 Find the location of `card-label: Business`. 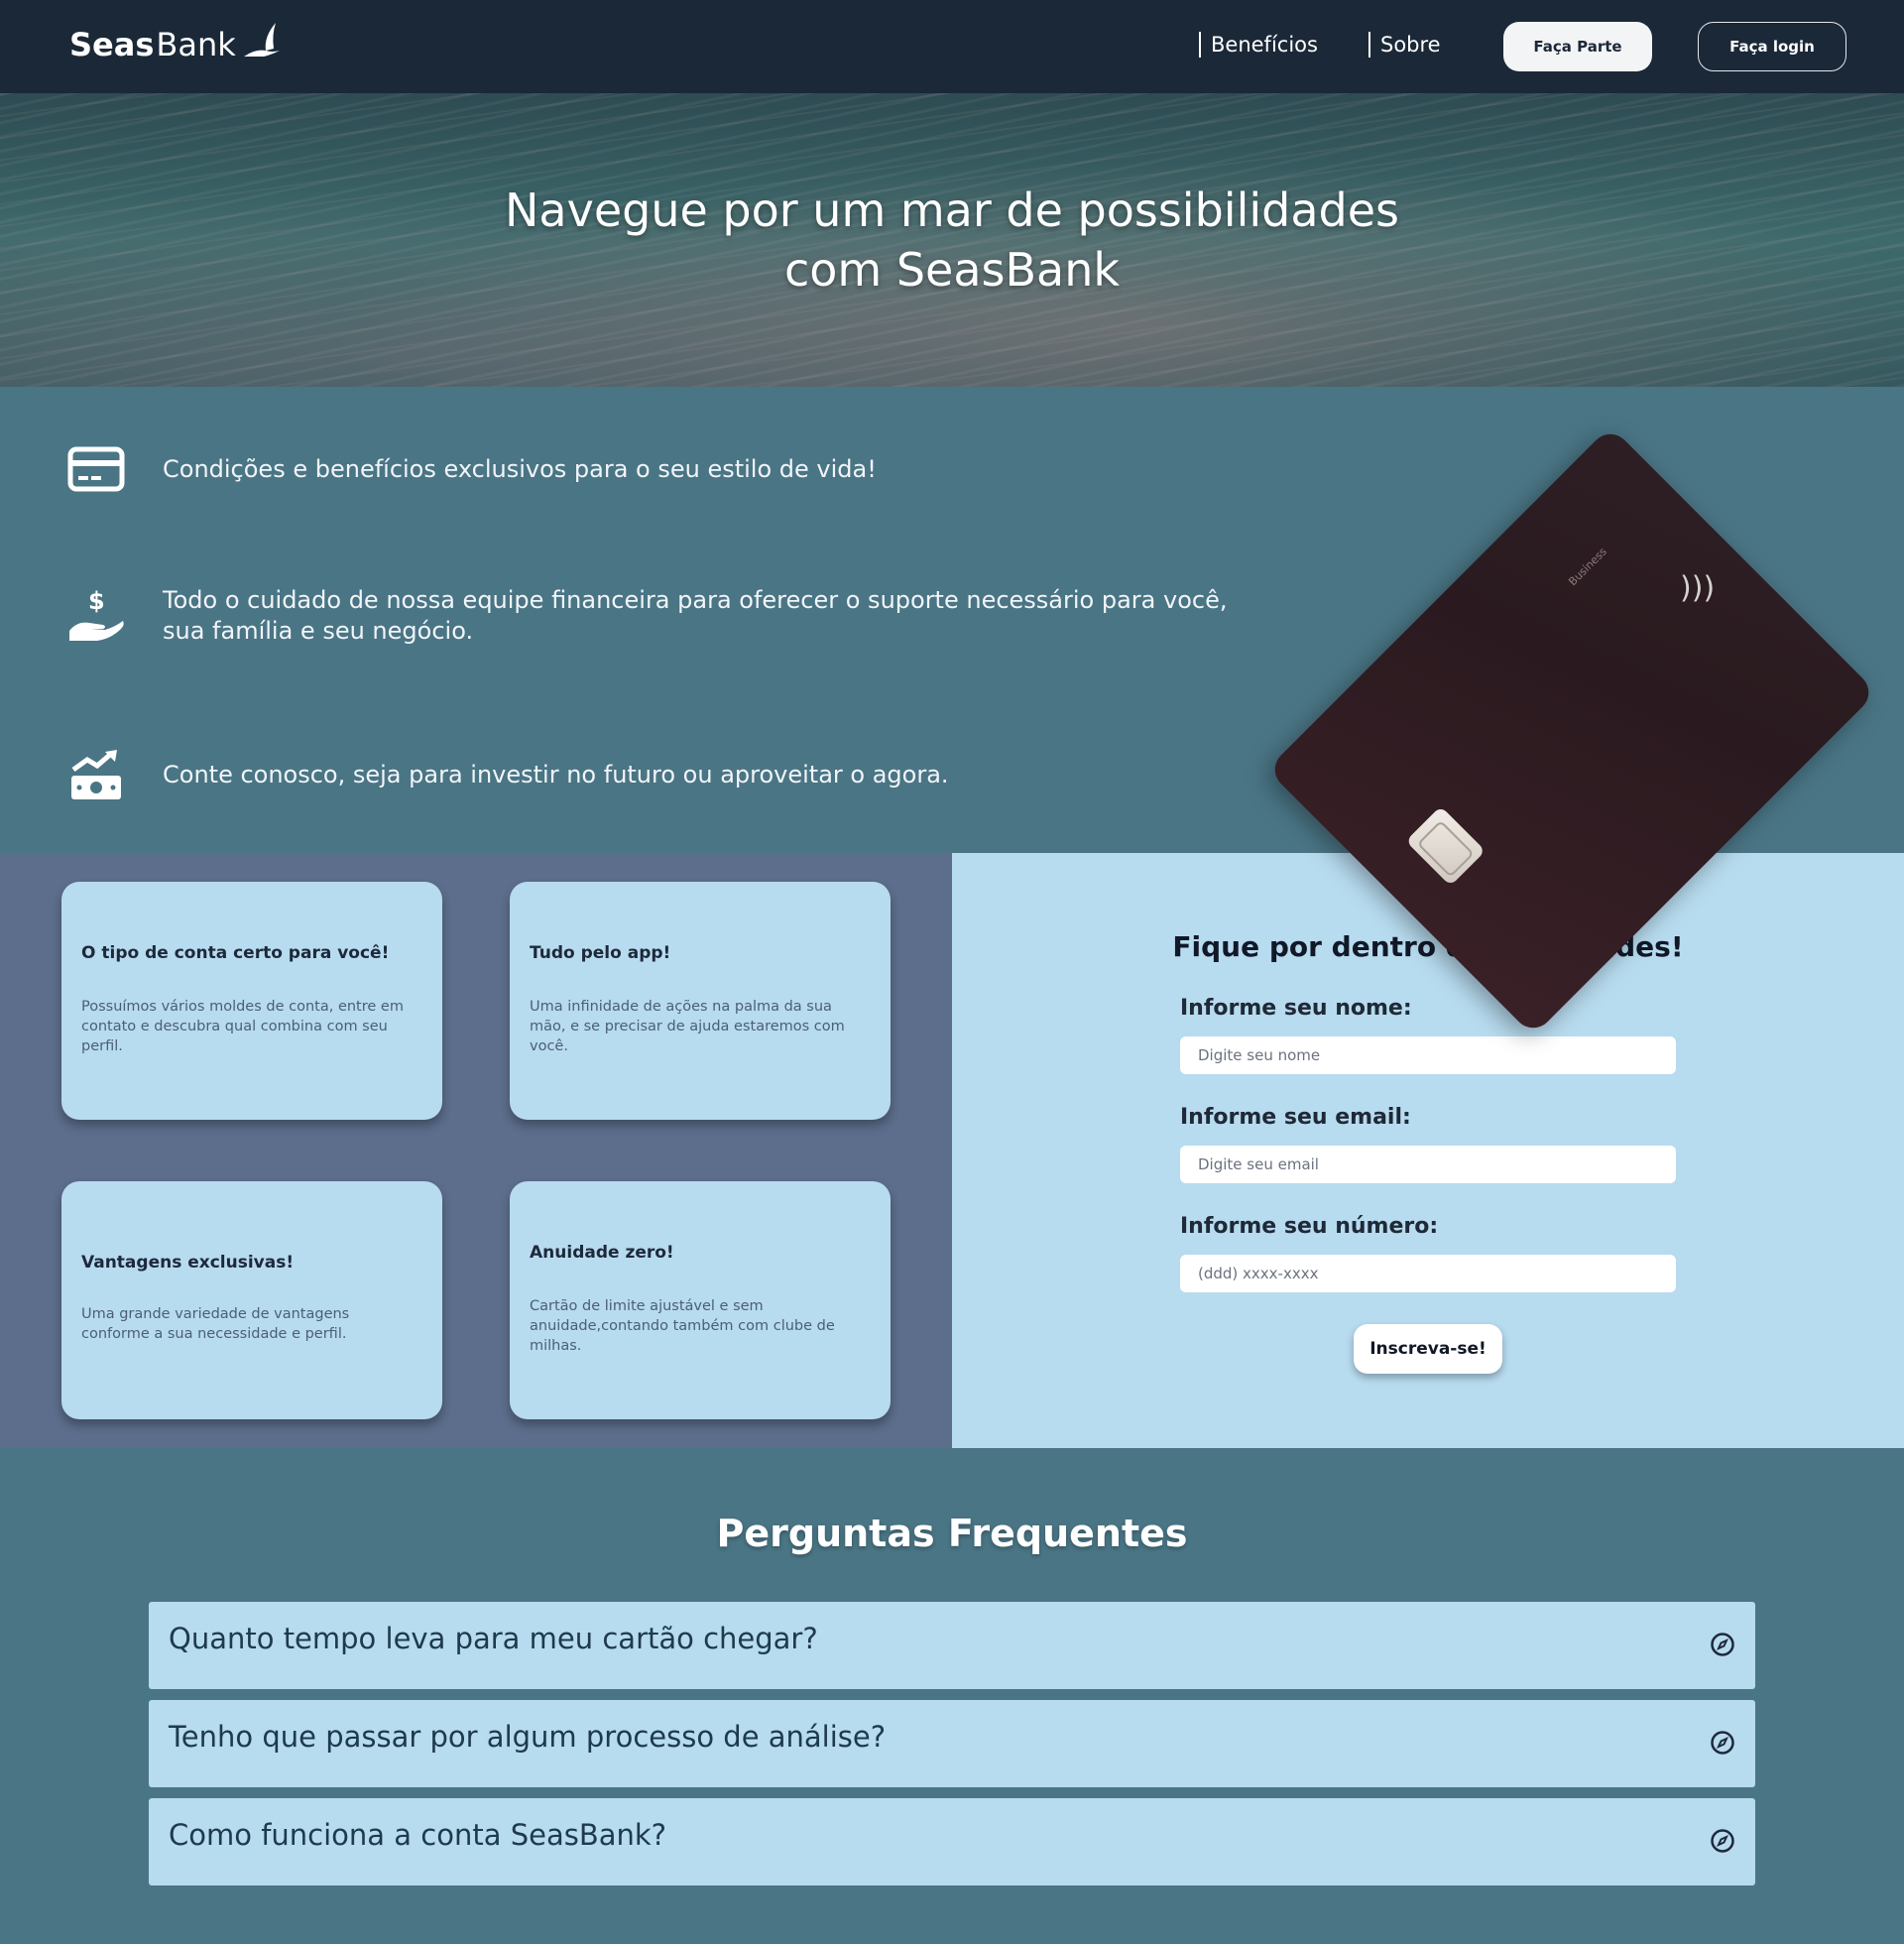

card-label: Business is located at coordinates (1587, 567).